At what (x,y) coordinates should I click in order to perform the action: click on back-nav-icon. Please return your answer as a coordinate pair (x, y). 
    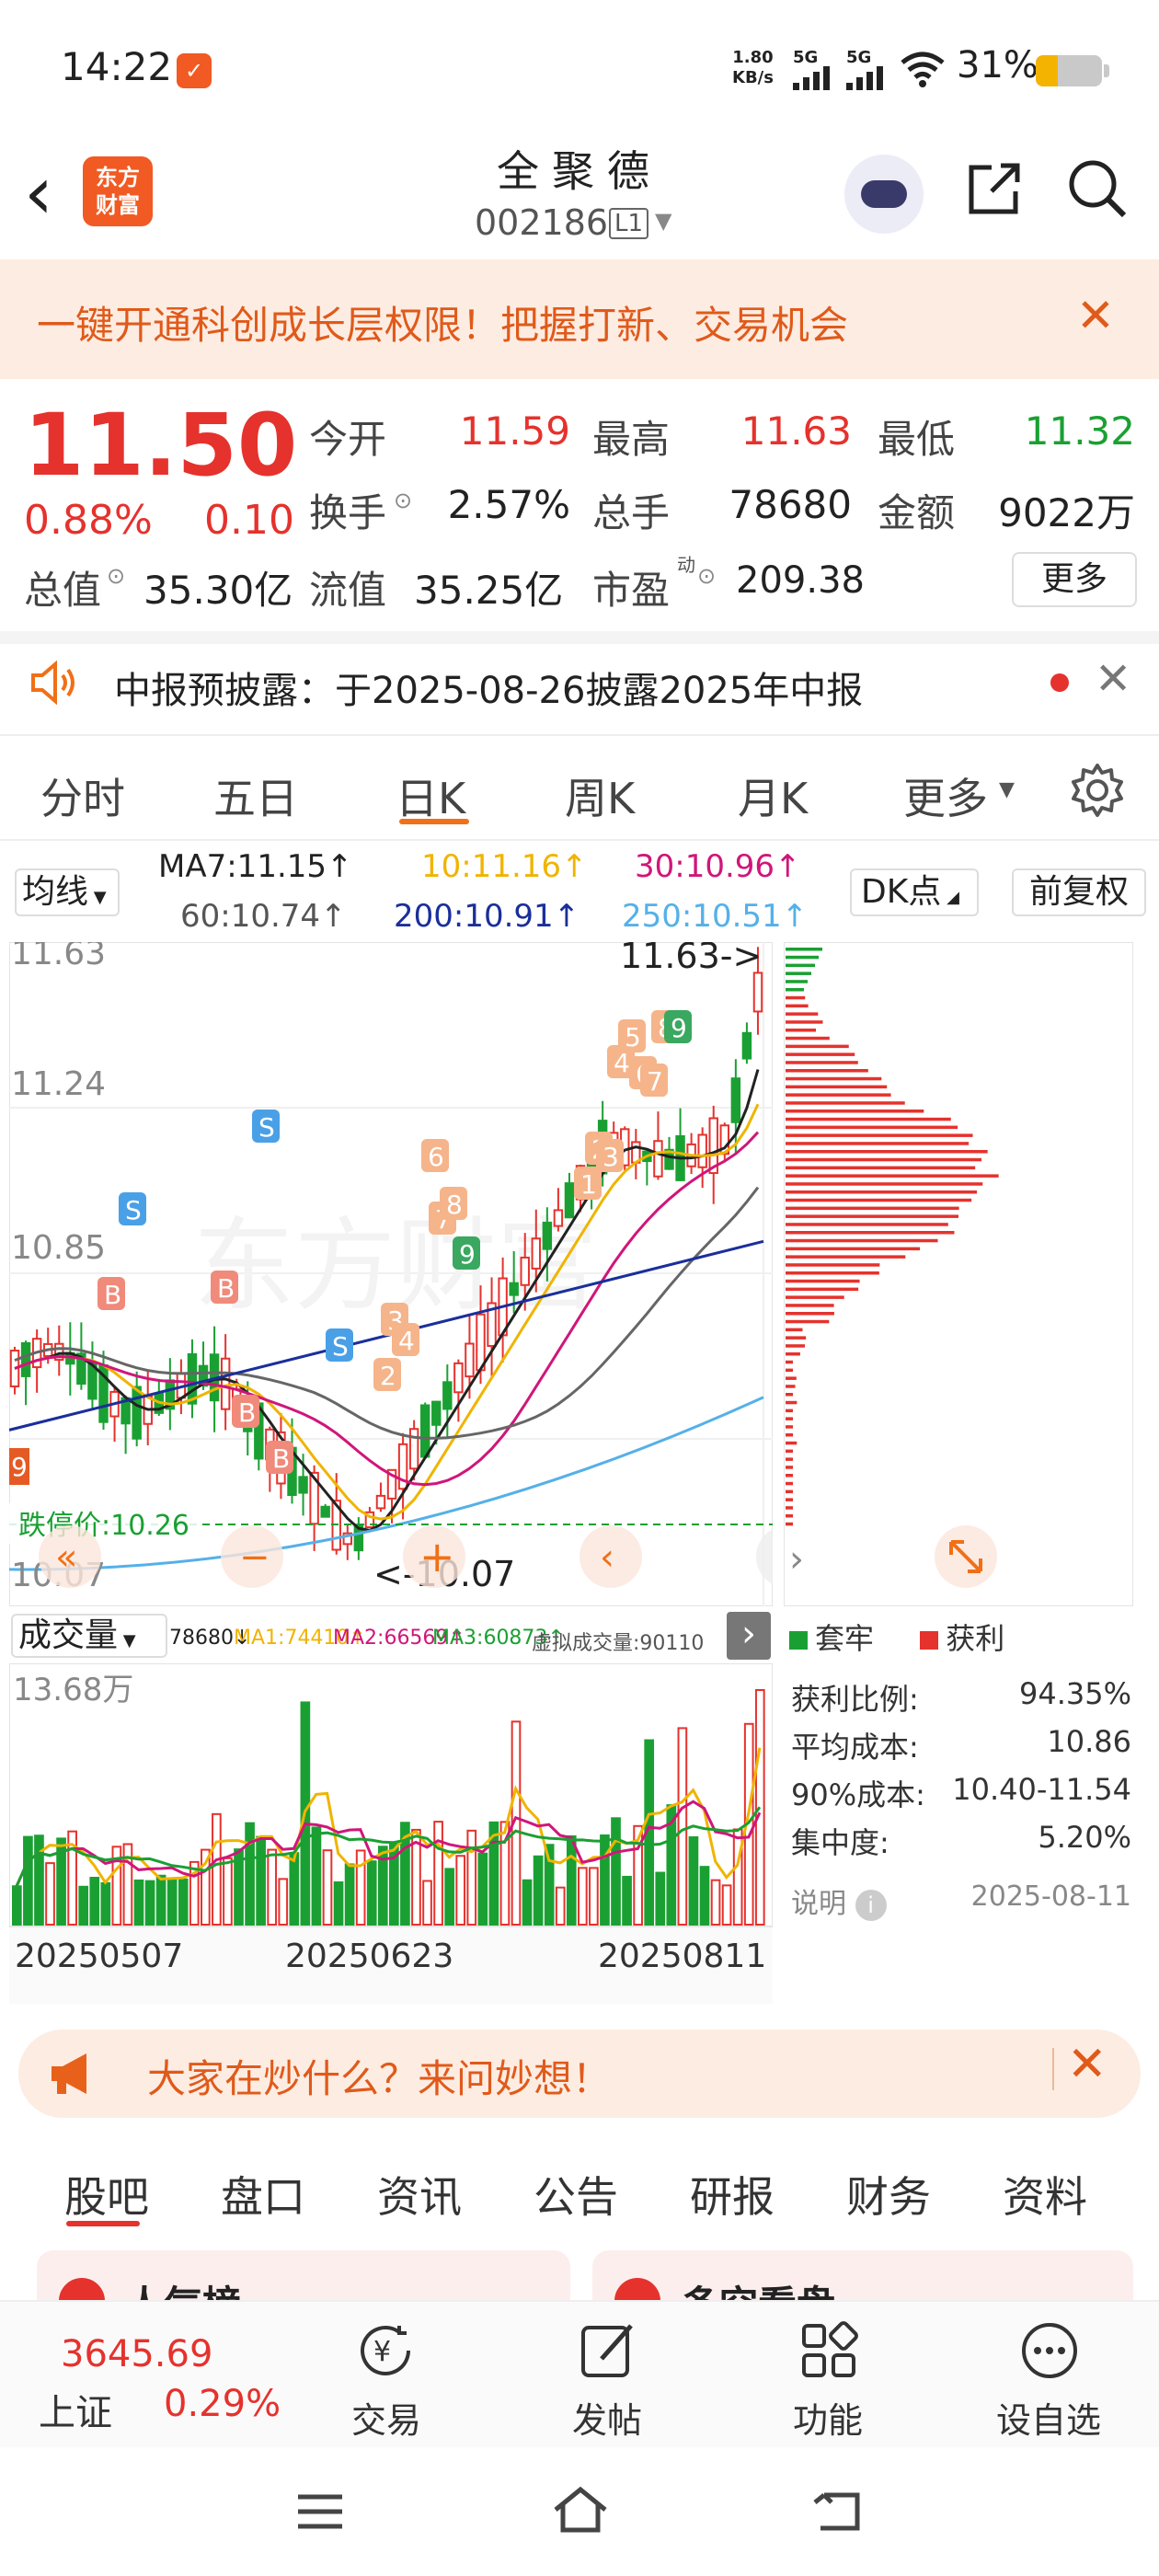
    Looking at the image, I should click on (838, 2511).